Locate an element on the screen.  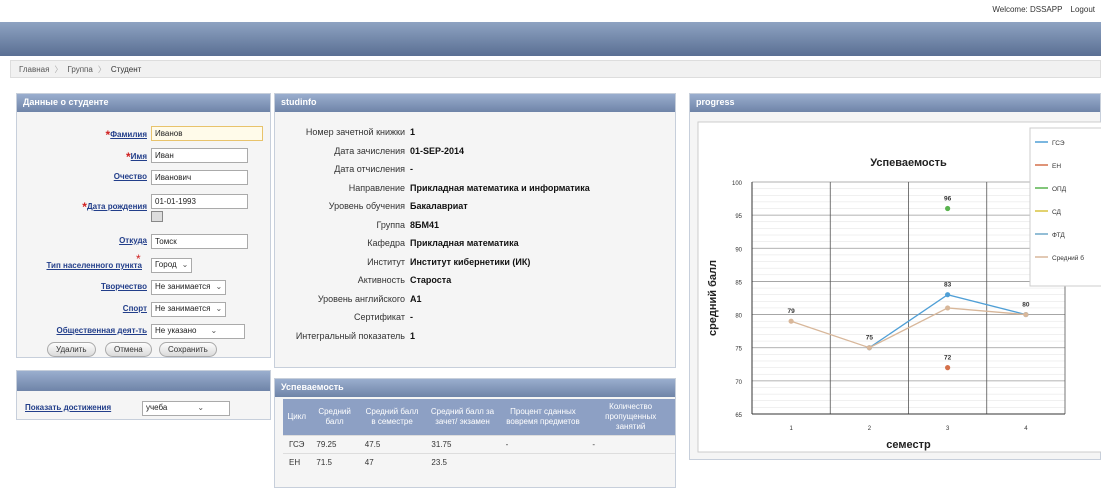
column-header: Цикл is located at coordinates (297, 417).